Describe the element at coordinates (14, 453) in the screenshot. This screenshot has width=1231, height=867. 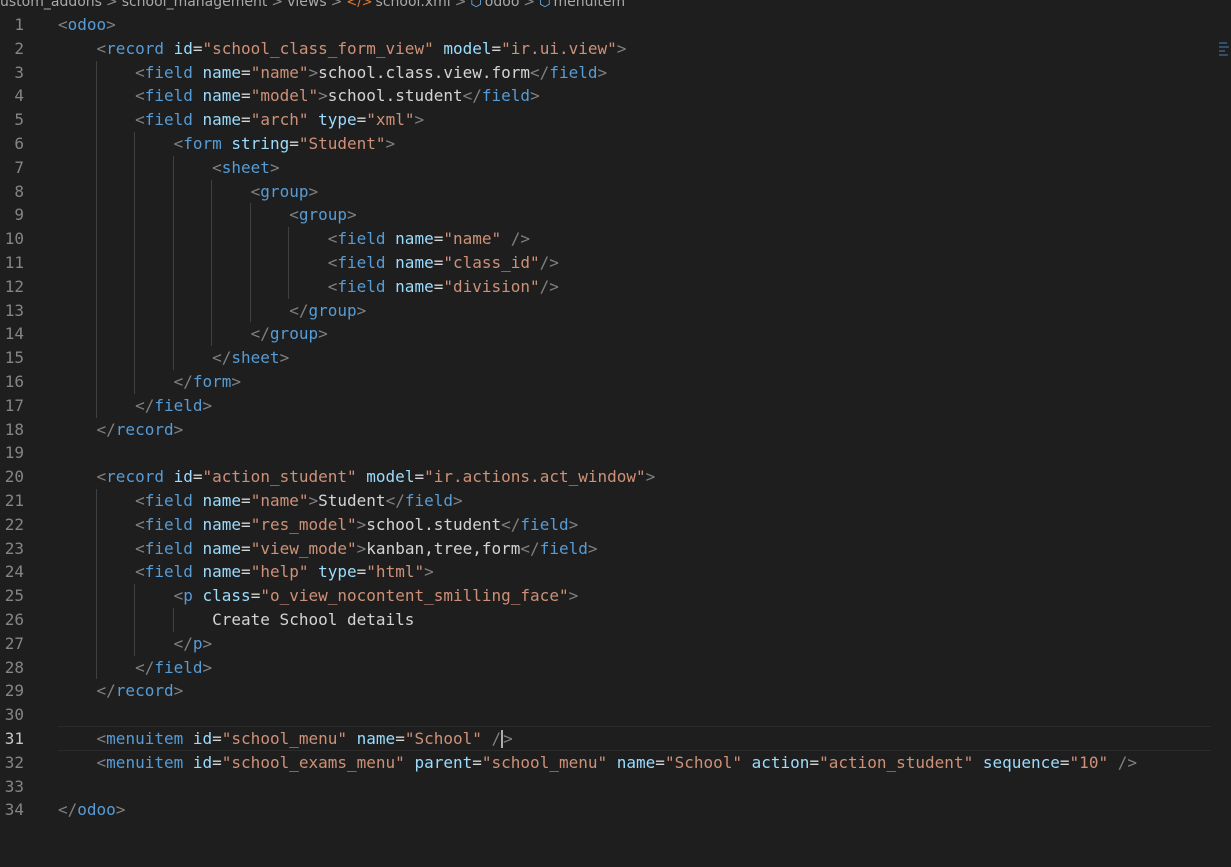
I see `line-number: 19` at that location.